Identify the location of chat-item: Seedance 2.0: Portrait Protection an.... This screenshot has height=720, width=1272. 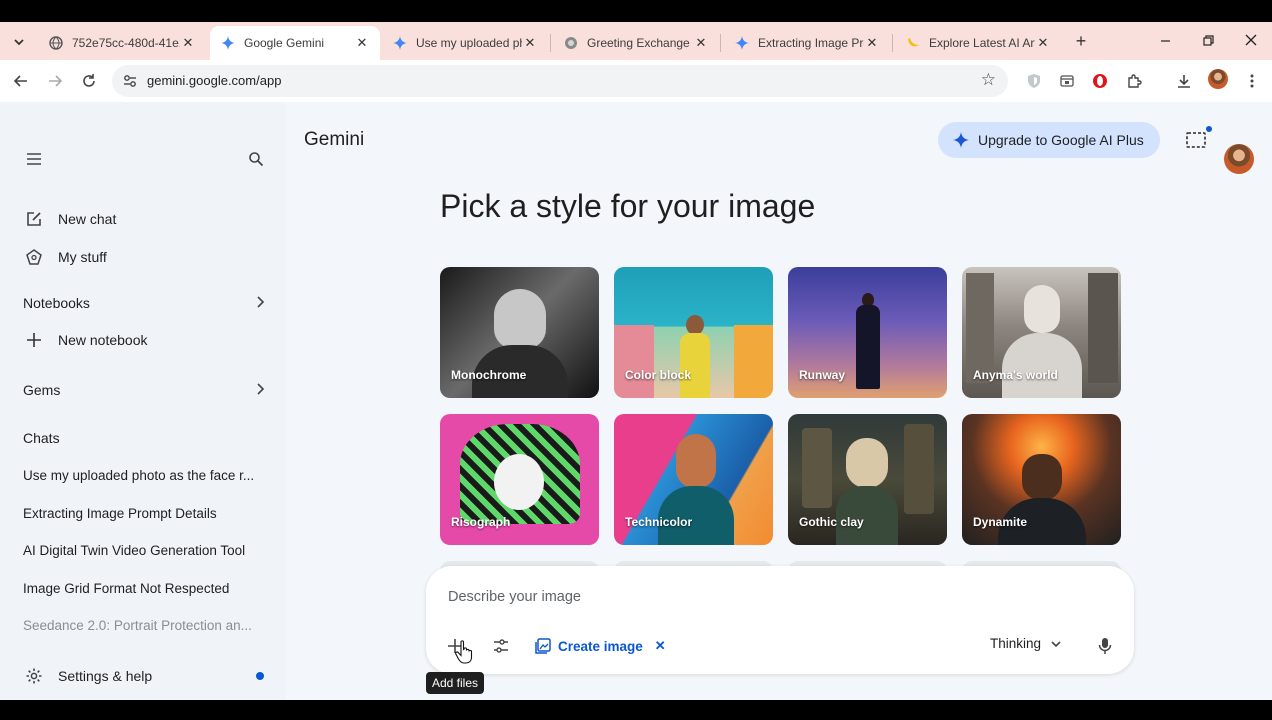
(143, 625).